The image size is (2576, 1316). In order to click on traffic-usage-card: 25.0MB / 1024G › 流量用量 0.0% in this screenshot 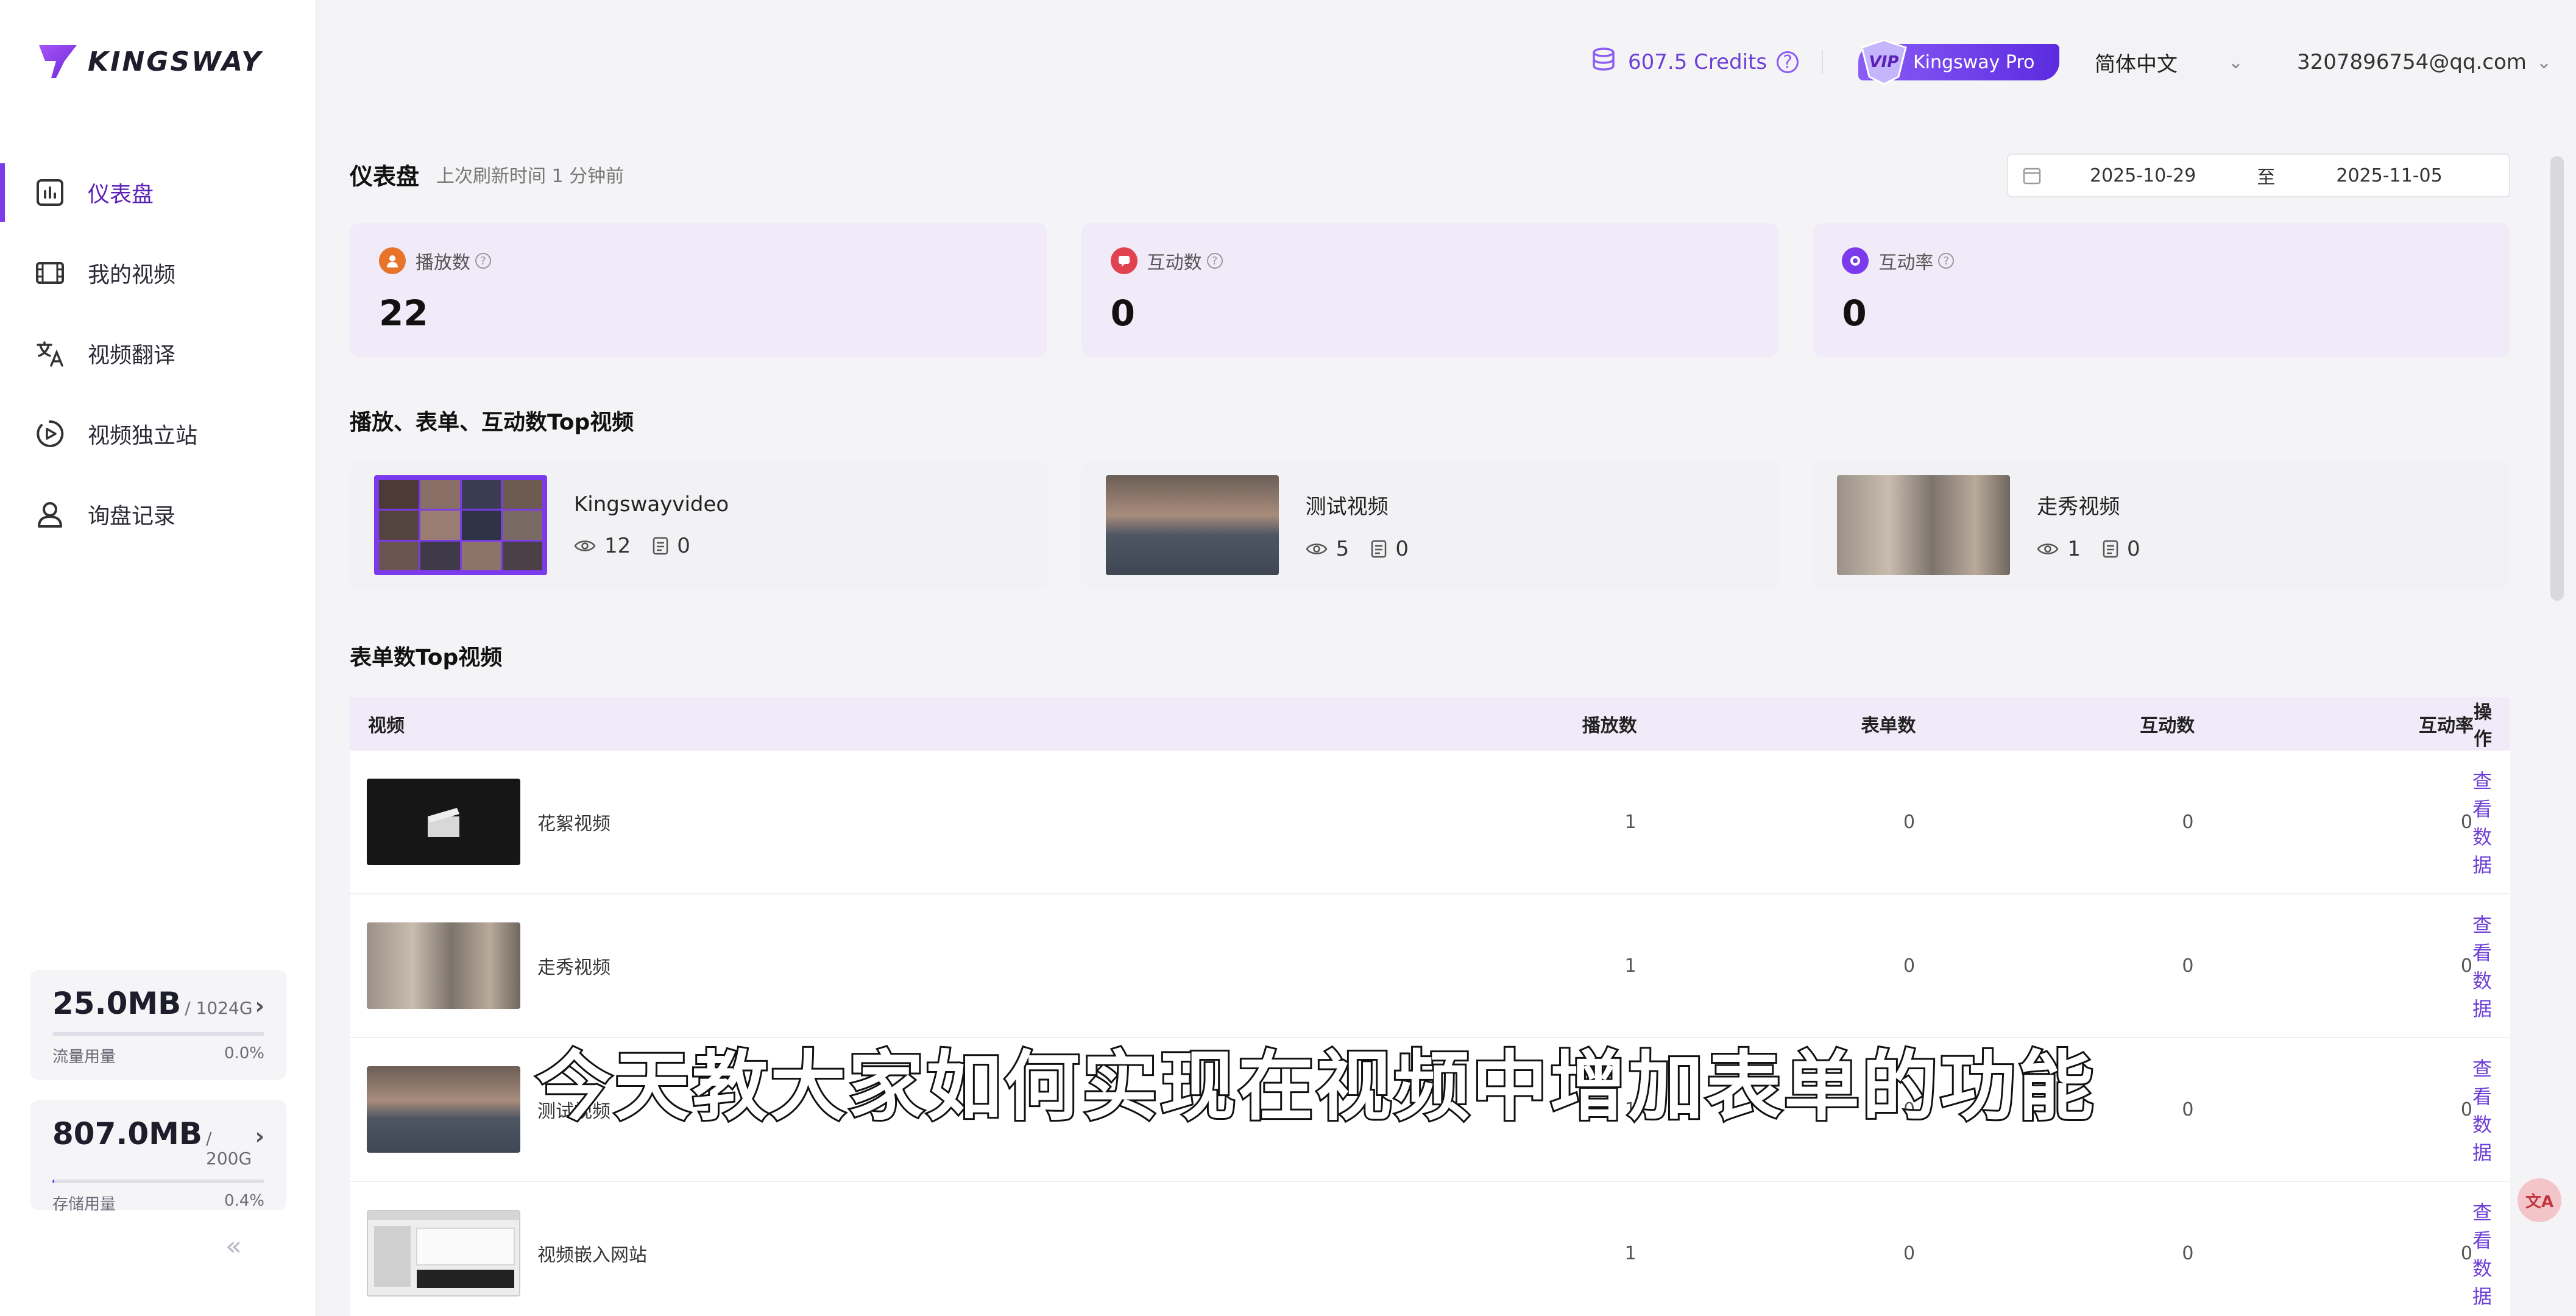, I will do `click(158, 1025)`.